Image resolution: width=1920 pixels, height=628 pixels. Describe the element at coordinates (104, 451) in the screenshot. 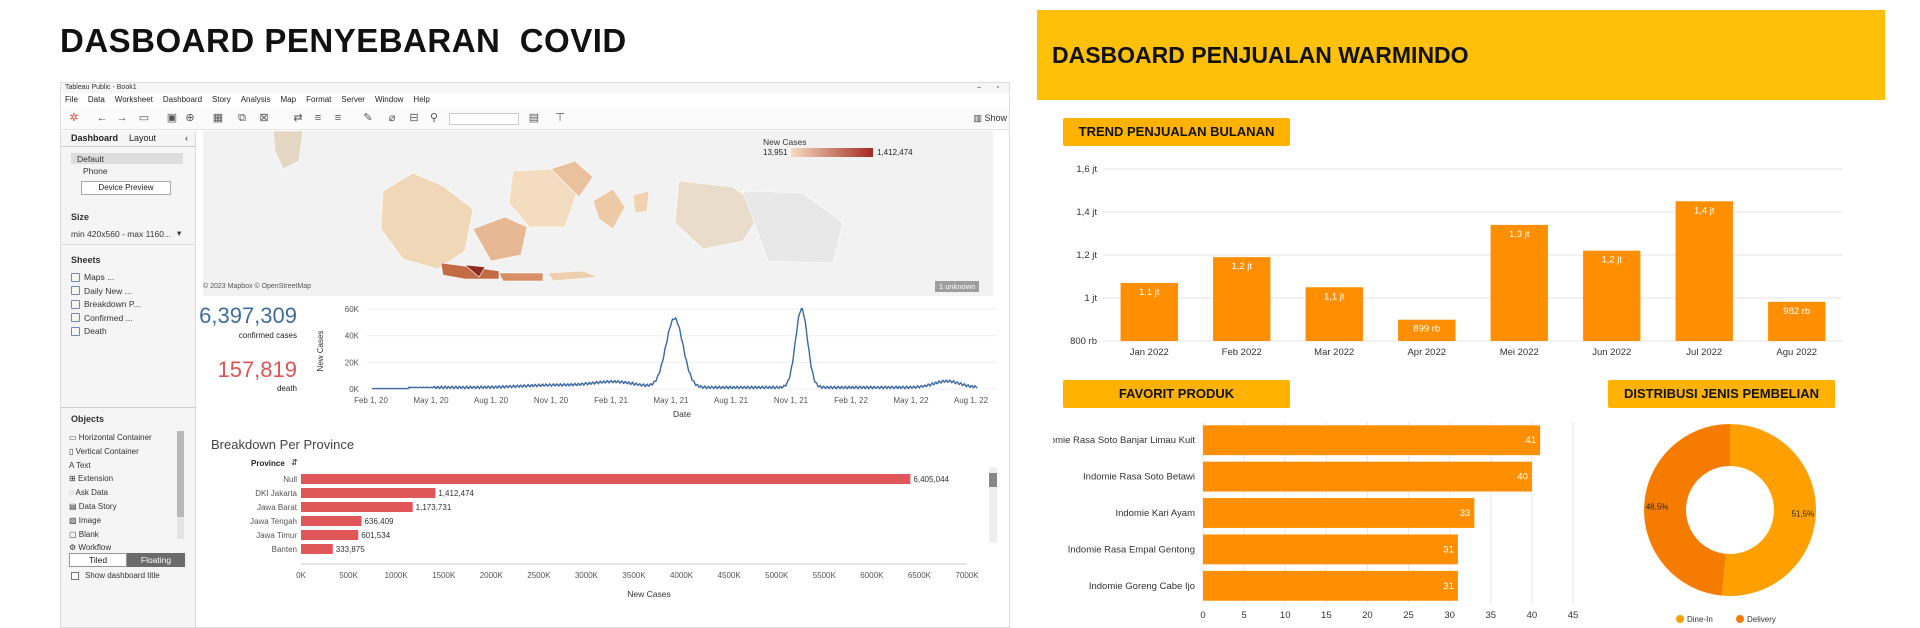

I see `object-item: ▯ Vertical Container` at that location.